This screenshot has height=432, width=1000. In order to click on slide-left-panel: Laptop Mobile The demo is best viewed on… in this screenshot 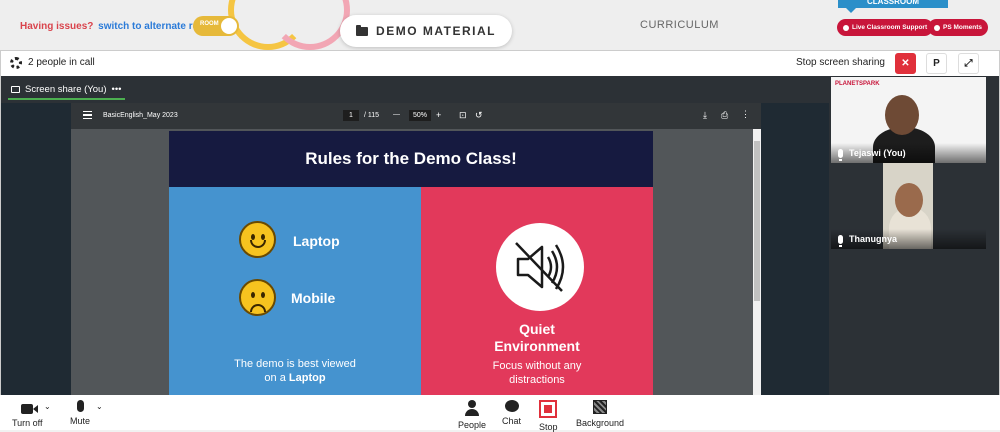, I will do `click(295, 291)`.